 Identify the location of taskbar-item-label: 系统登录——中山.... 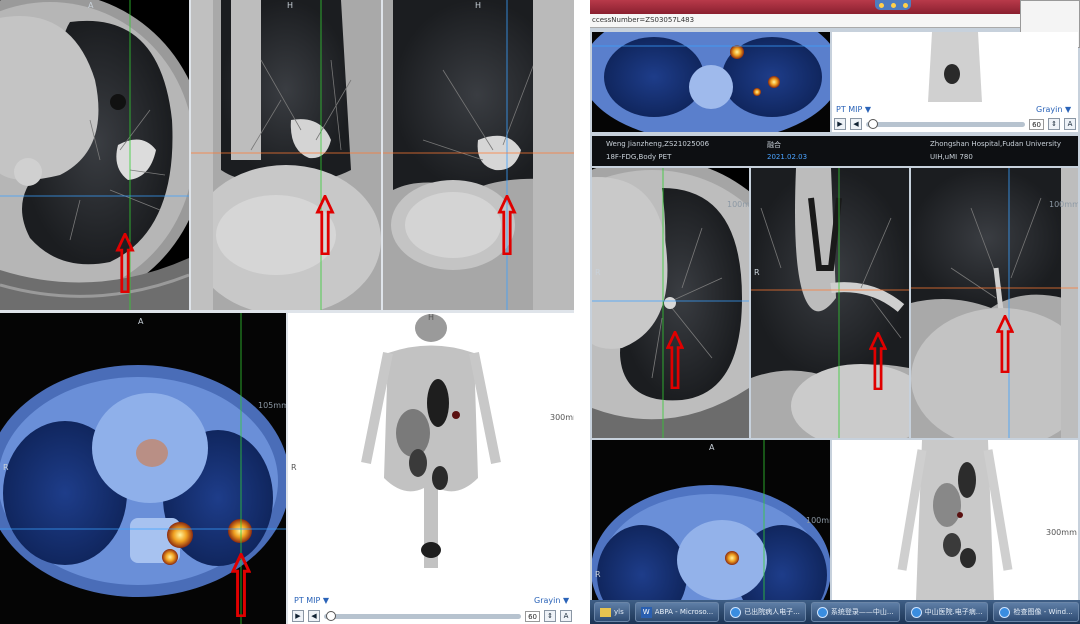
(862, 612).